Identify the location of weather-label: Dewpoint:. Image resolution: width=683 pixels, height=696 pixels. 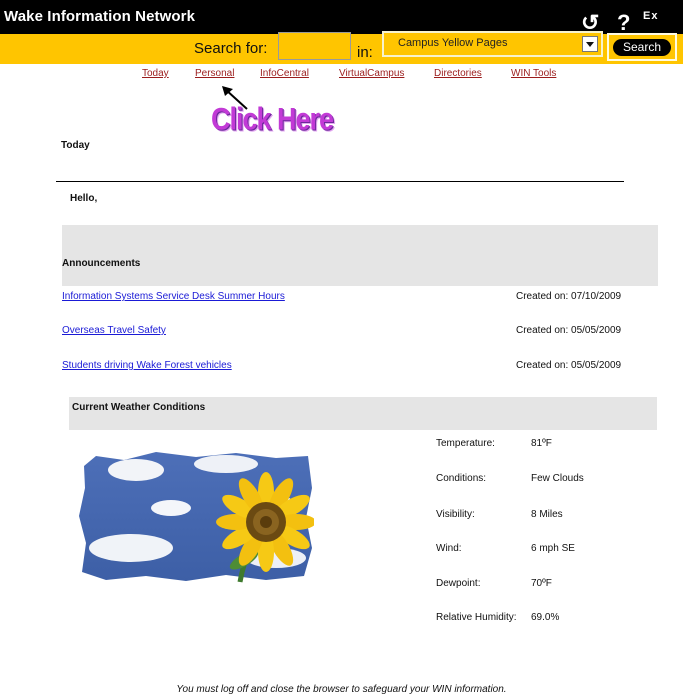
(458, 583).